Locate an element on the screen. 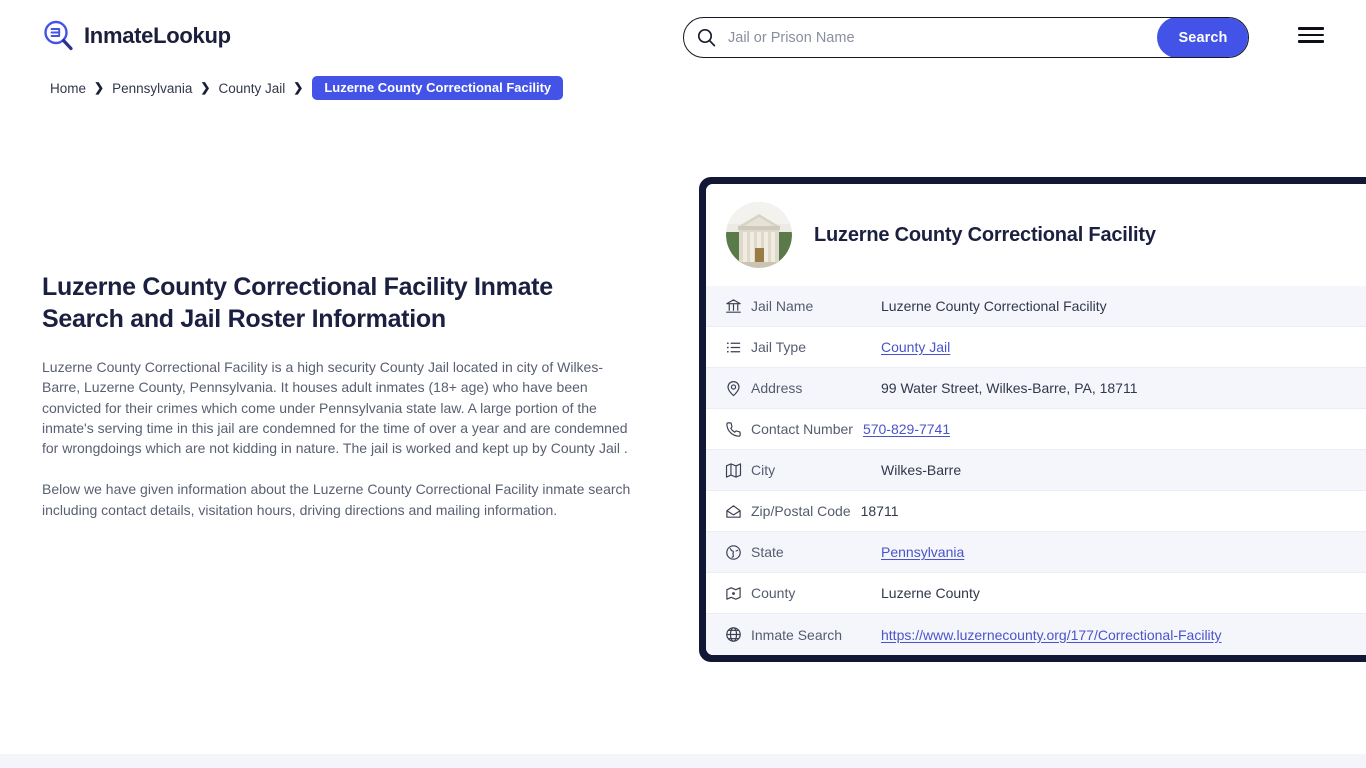  row-value-link: 570-829-7741 is located at coordinates (906, 429).